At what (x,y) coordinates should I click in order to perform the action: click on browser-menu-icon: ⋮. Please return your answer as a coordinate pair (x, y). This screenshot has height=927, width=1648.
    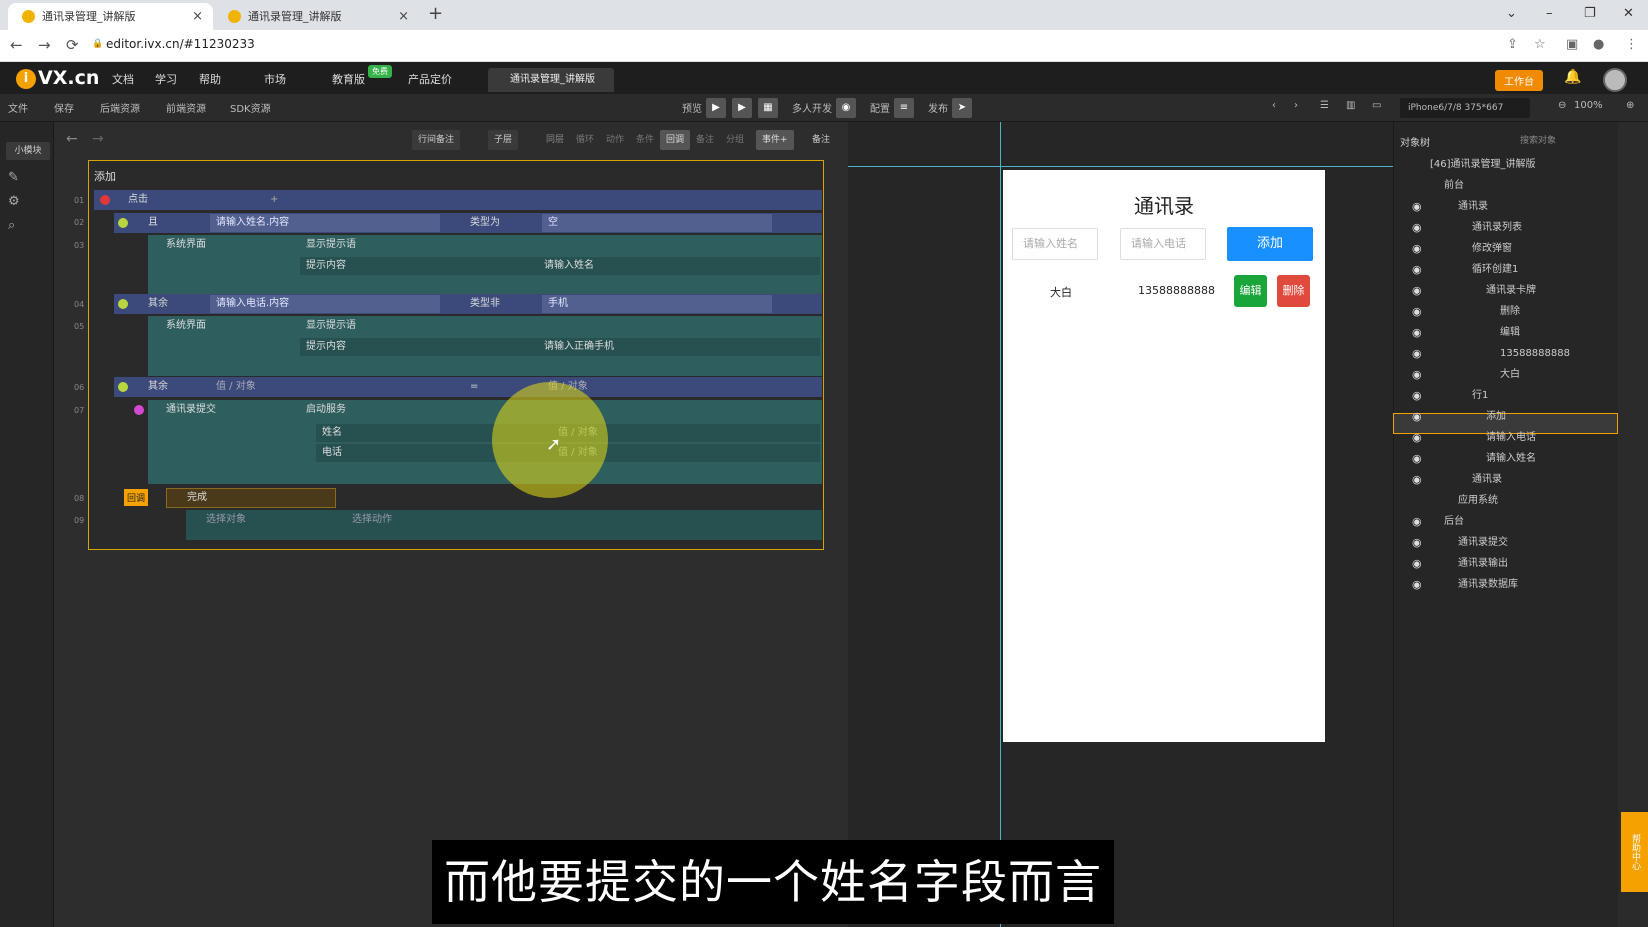
    Looking at the image, I should click on (1631, 44).